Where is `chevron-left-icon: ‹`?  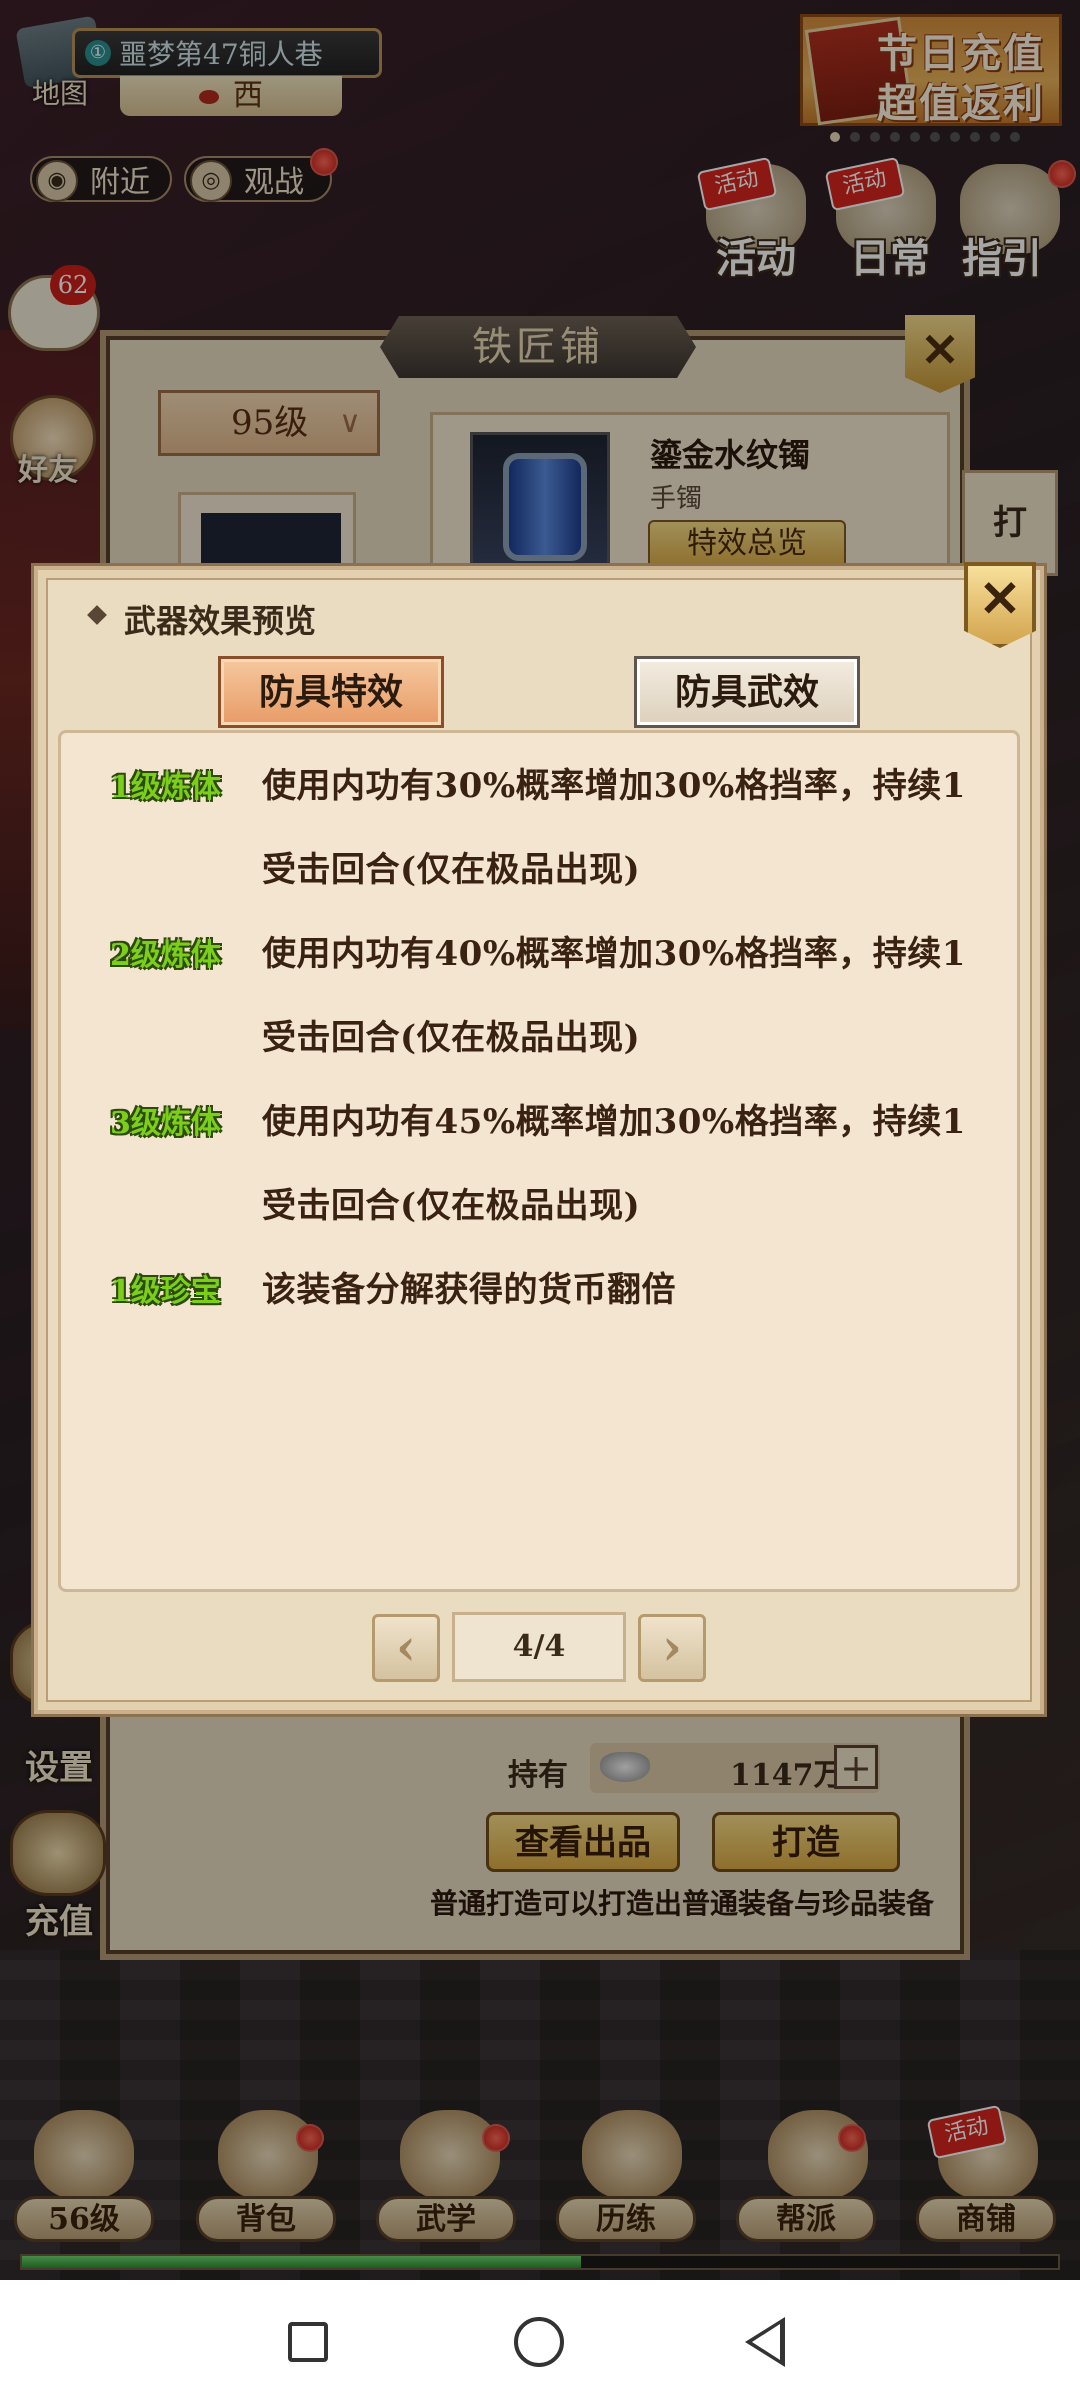
chevron-left-icon: ‹ is located at coordinates (406, 1646).